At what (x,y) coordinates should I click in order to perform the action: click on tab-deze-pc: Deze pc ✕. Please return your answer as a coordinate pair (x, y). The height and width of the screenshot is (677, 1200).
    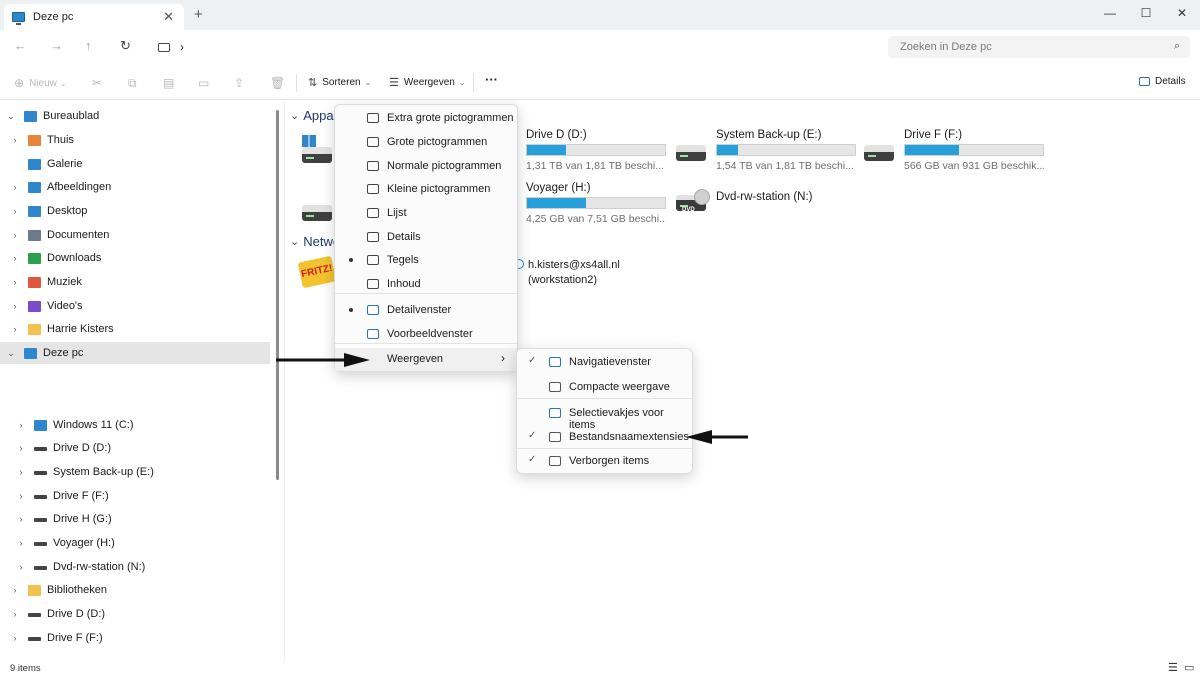
    Looking at the image, I should click on (94, 17).